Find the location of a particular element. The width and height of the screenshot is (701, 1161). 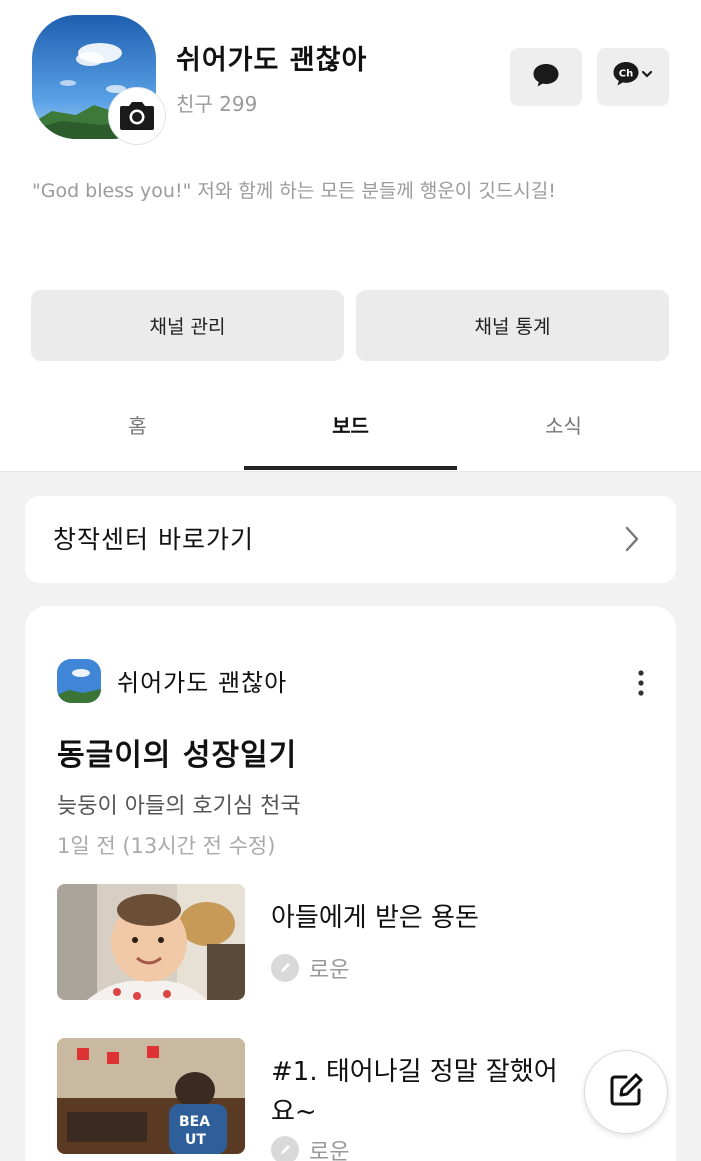

channel-name: 쉬어가도 괜찮아 is located at coordinates (272, 60).